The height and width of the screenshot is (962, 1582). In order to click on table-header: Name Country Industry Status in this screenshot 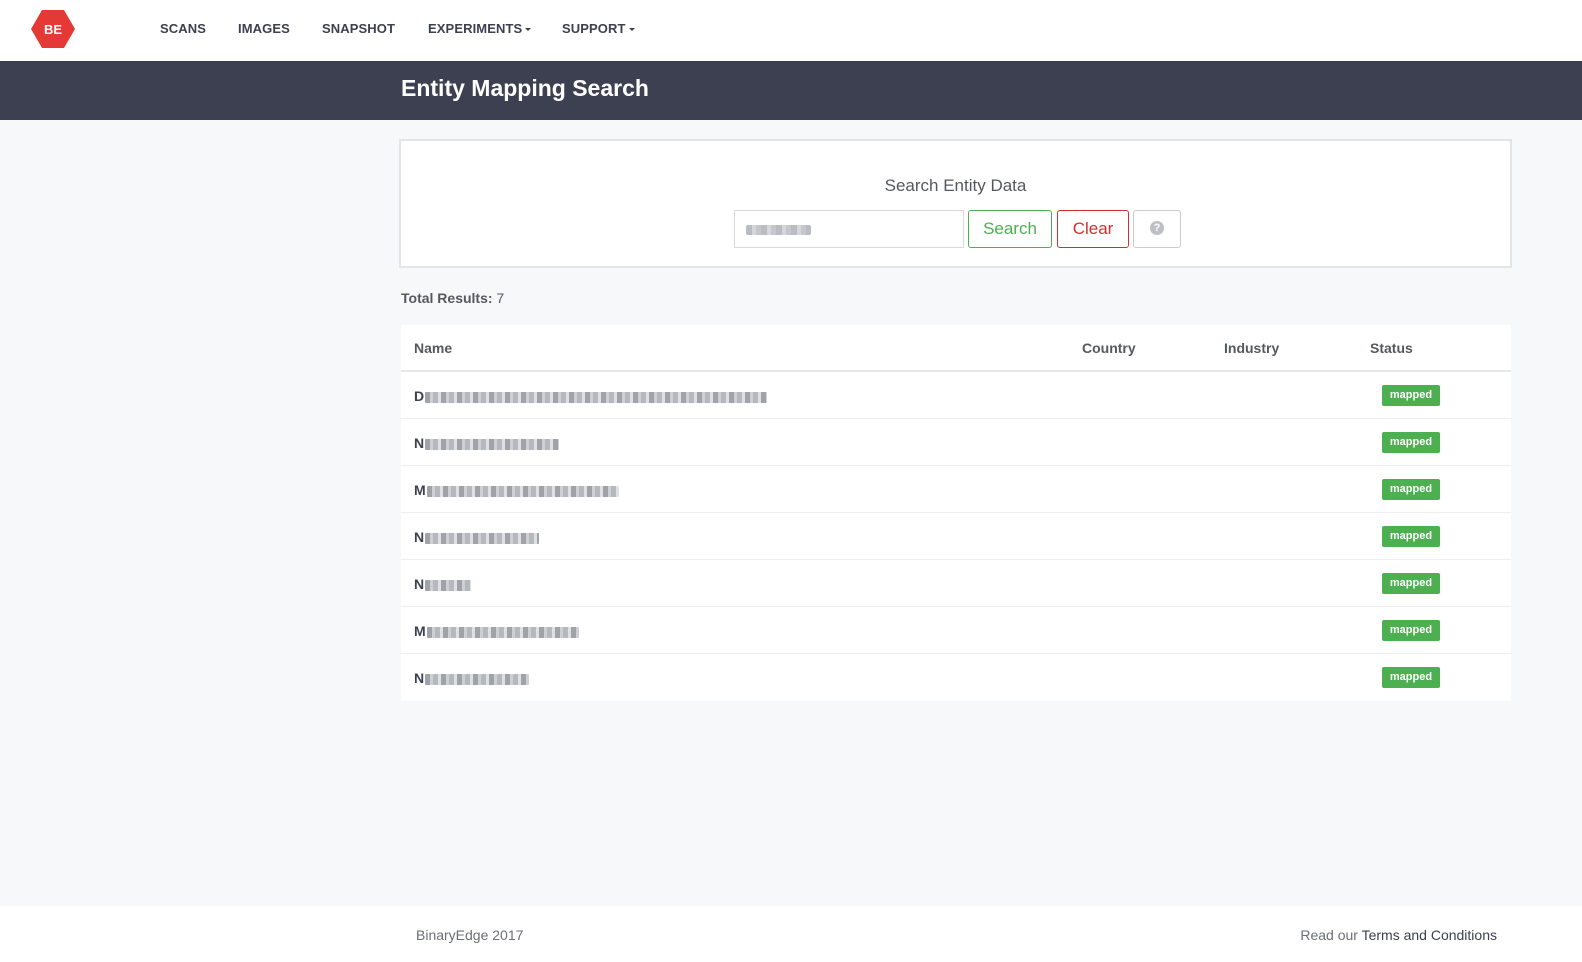, I will do `click(956, 348)`.